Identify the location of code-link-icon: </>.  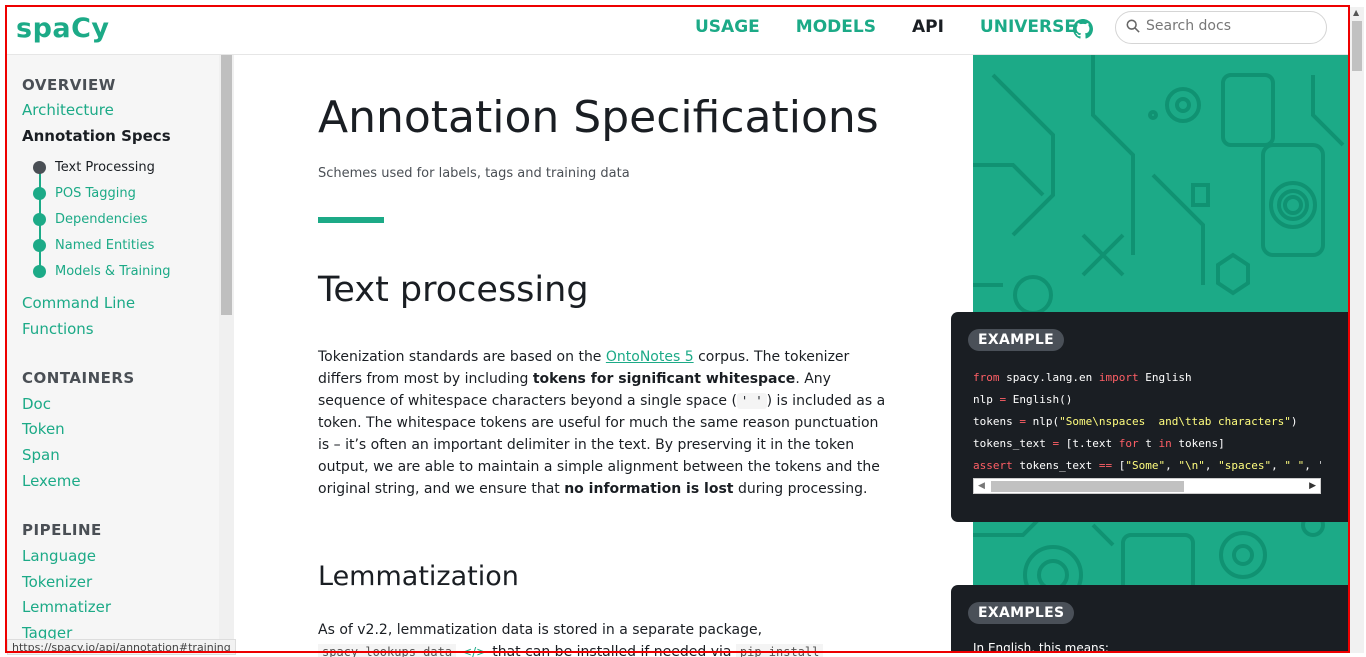
(474, 651).